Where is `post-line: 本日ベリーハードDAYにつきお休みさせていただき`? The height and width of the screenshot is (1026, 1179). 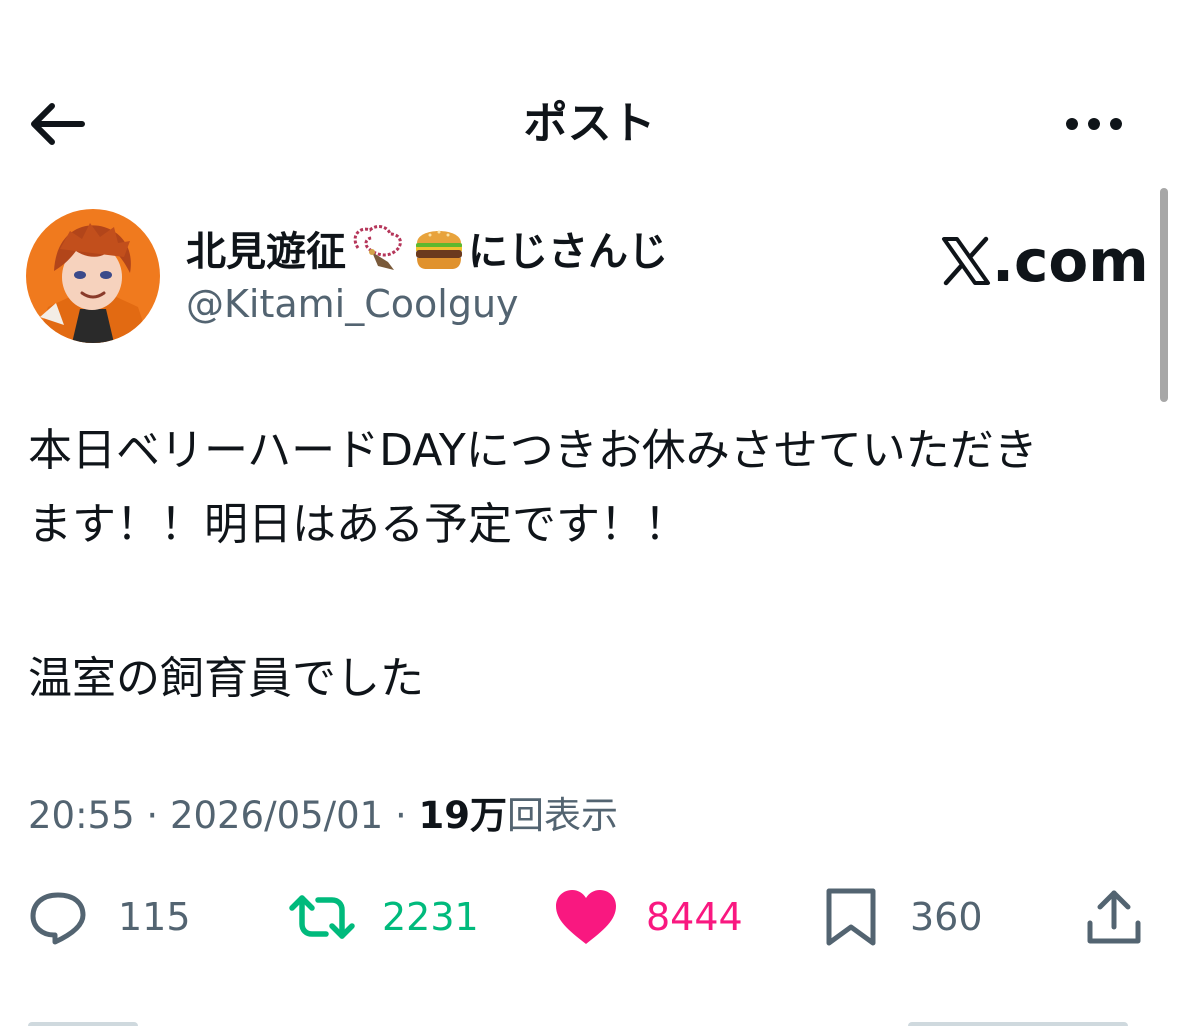
post-line: 本日ベリーハードDAYにつきお休みさせていただき is located at coordinates (533, 450).